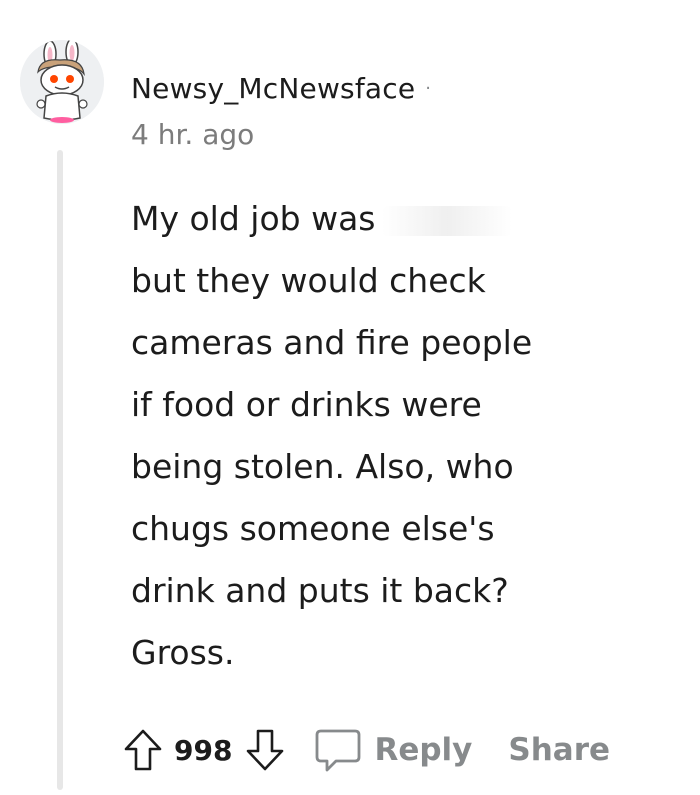 This screenshot has width=700, height=795. Describe the element at coordinates (203, 750) in the screenshot. I see `vote-score: 998` at that location.